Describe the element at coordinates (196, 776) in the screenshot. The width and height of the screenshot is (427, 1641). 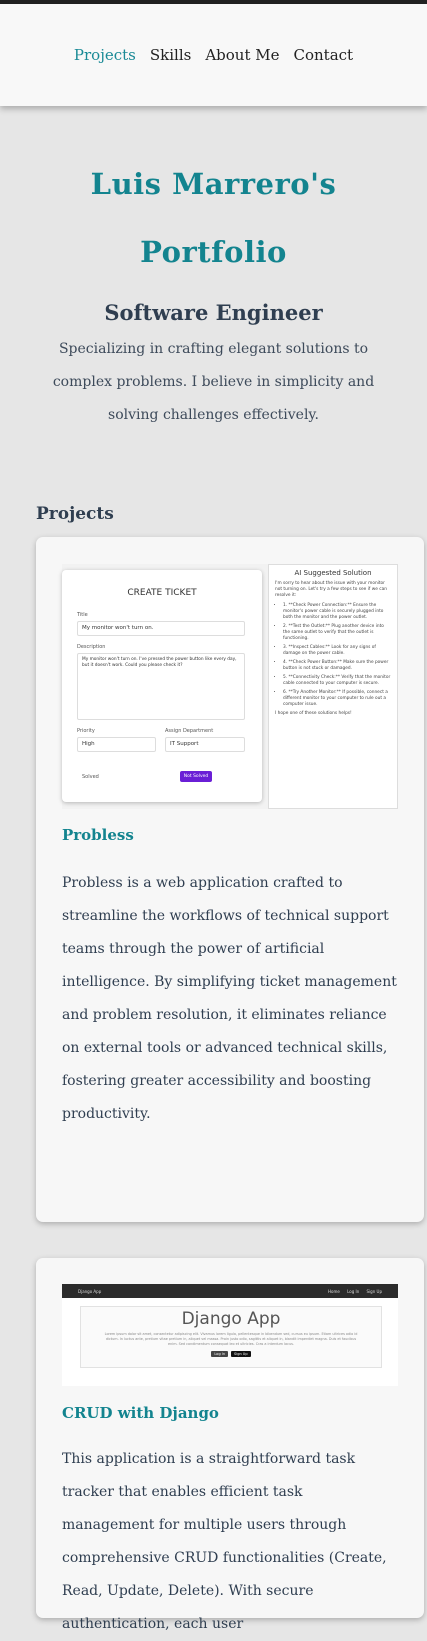
I see `not-solved-button-mock: Not Solved` at that location.